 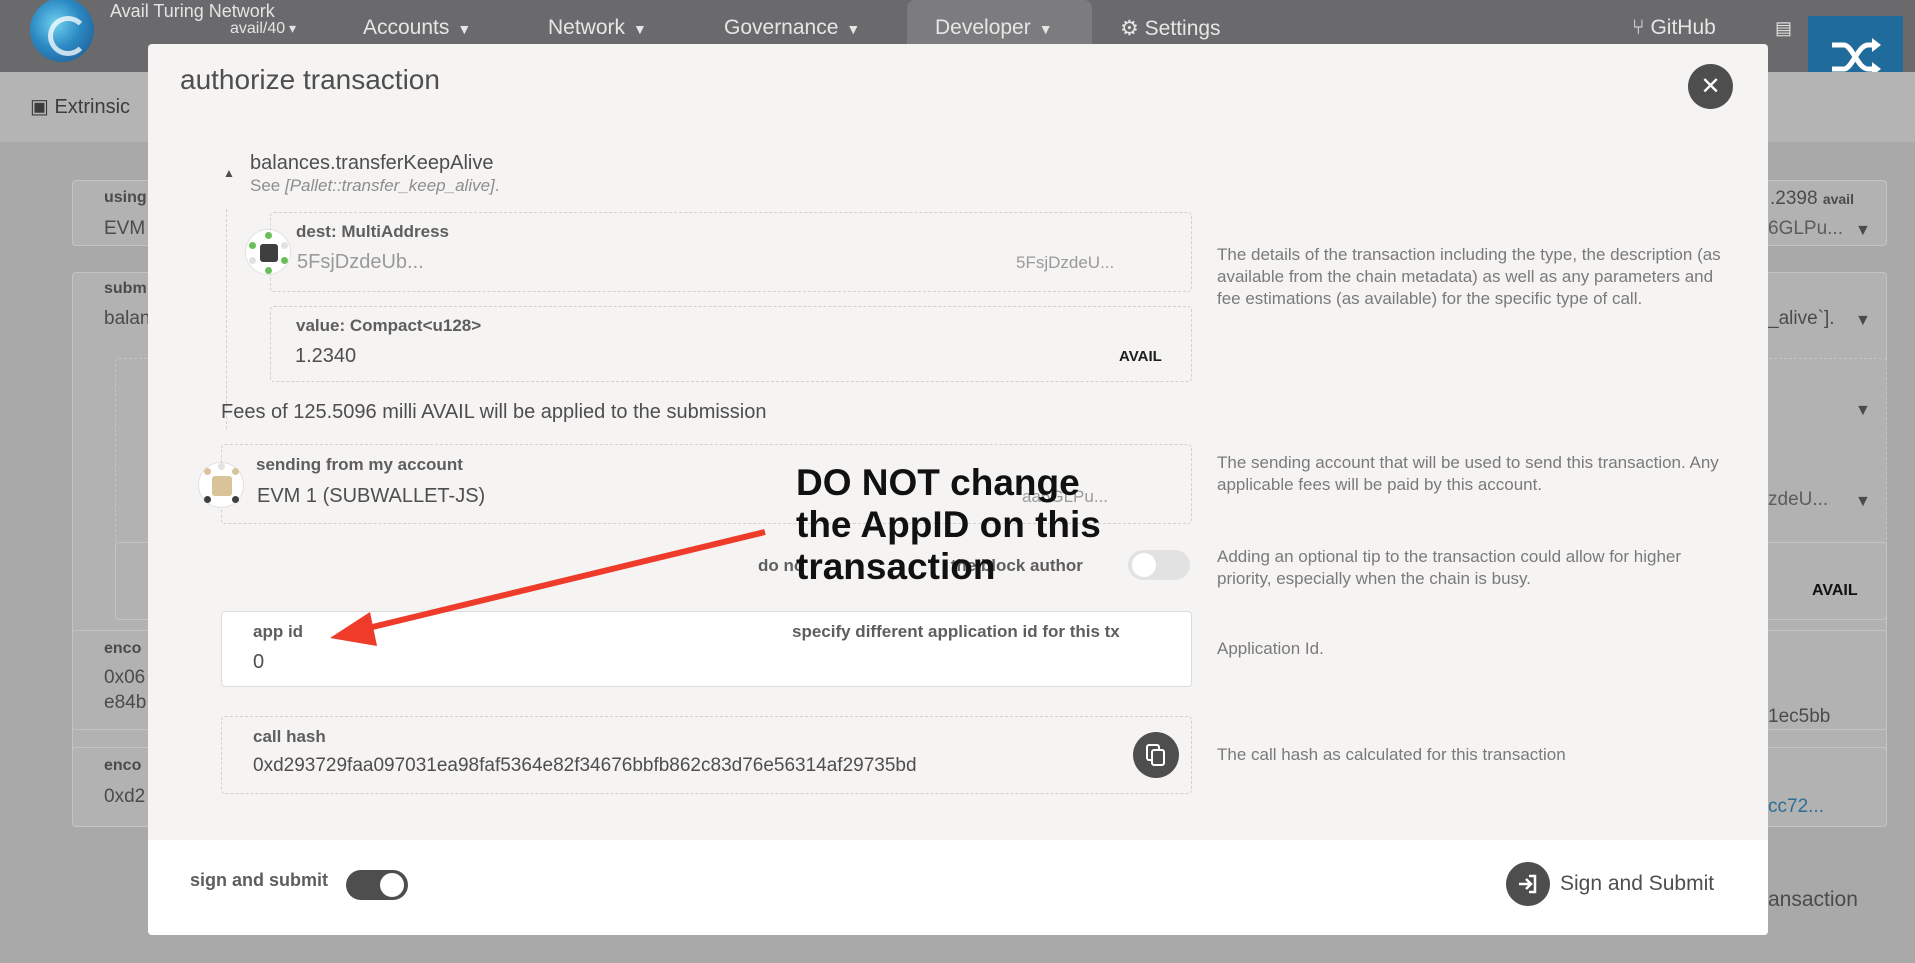 What do you see at coordinates (62, 31) in the screenshot?
I see `avail-logo-icon` at bounding box center [62, 31].